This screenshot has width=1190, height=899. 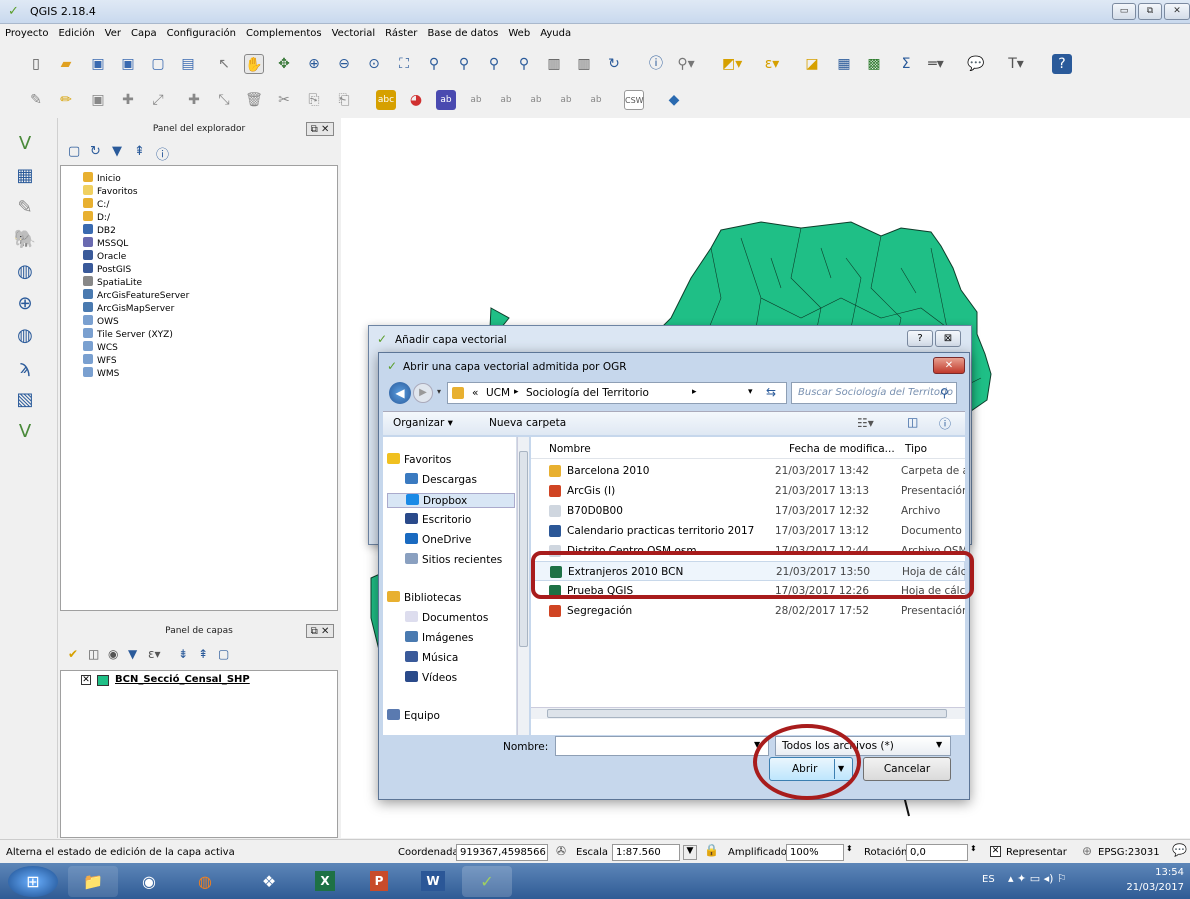 I want to click on add-wfs-layer-icon: ◍, so click(x=25, y=336).